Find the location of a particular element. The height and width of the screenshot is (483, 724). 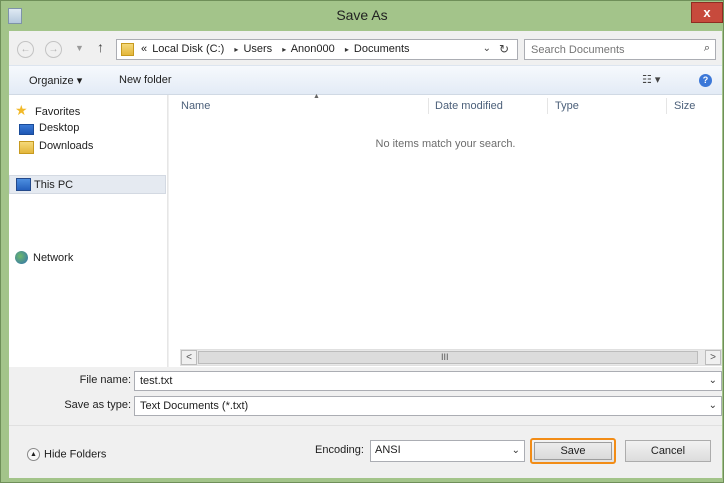

recent-locations-chevron-icon: ▼ is located at coordinates (79, 48).